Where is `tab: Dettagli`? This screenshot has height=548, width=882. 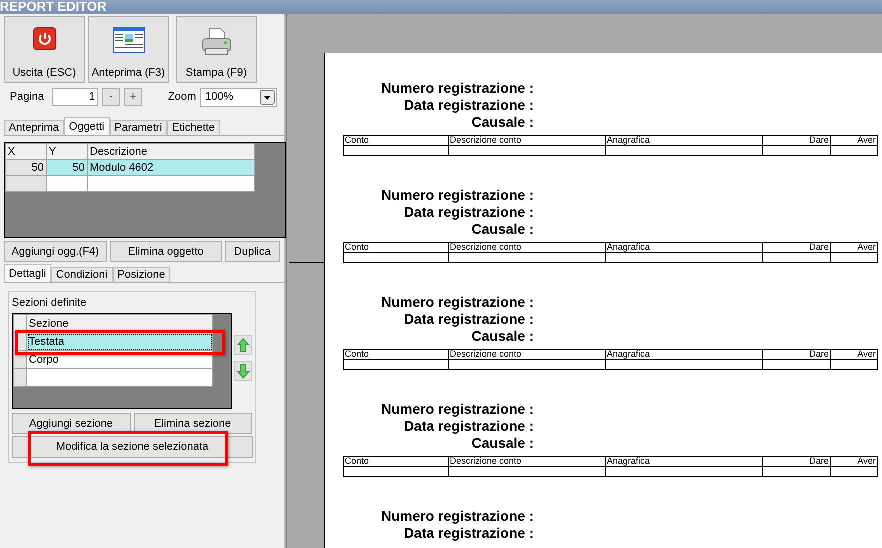 tab: Dettagli is located at coordinates (28, 273).